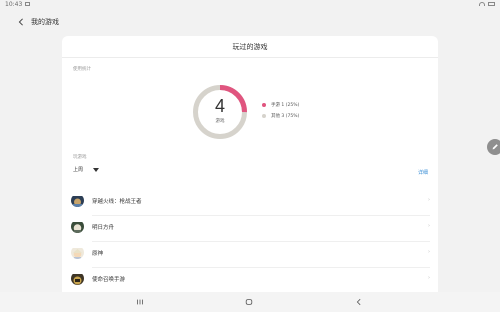  What do you see at coordinates (285, 105) in the screenshot?
I see `legend-label: 手游 1 (25%)` at bounding box center [285, 105].